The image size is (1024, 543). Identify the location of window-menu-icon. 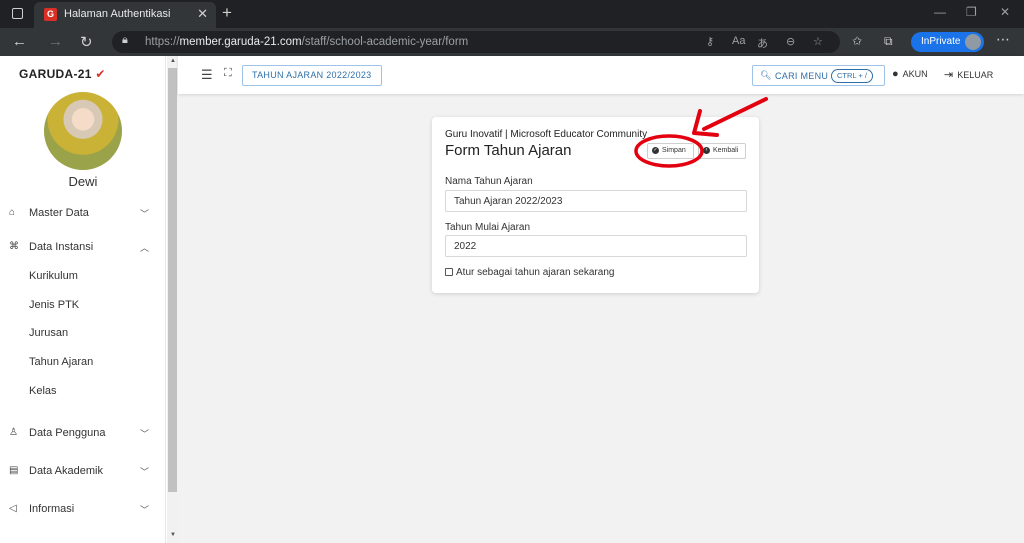
(17, 13).